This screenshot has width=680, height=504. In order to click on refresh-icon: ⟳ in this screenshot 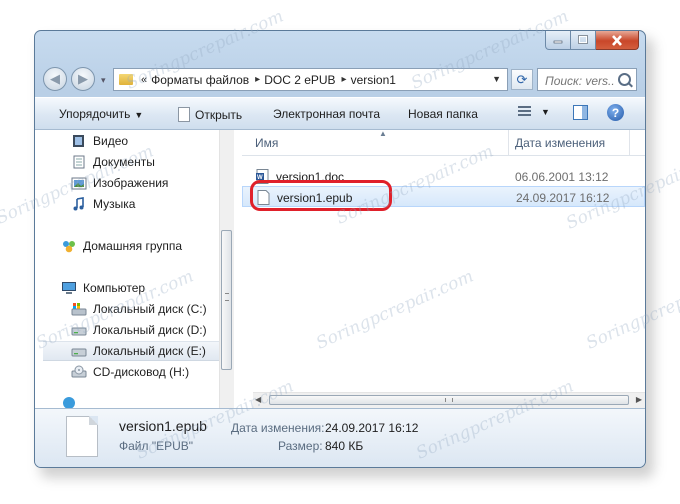, I will do `click(522, 79)`.